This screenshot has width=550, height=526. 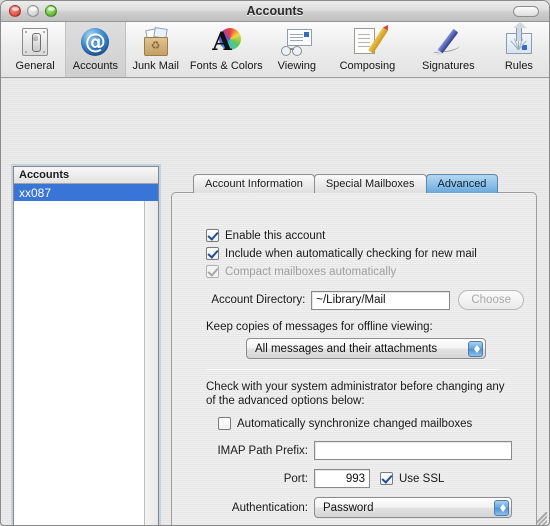 What do you see at coordinates (296, 66) in the screenshot?
I see `toolbar-label-viewing: Viewing` at bounding box center [296, 66].